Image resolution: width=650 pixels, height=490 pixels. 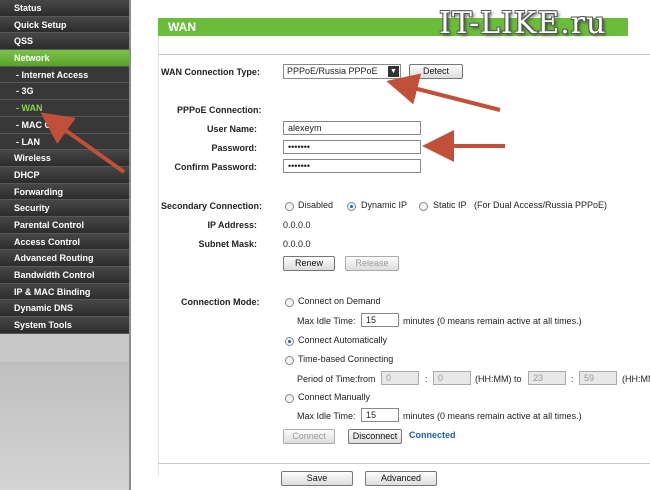 What do you see at coordinates (65, 275) in the screenshot?
I see `sidebar-item-bandwidth-control: Bandwidth Control` at bounding box center [65, 275].